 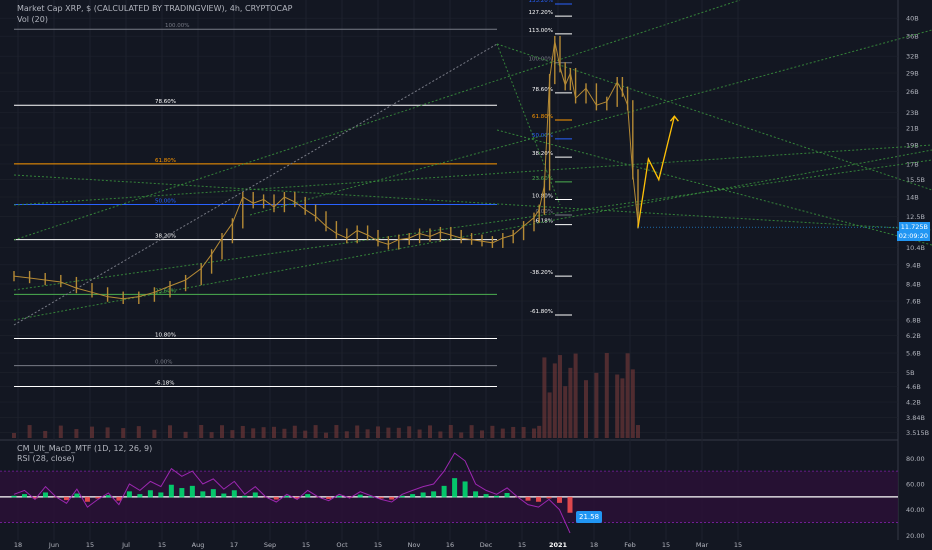 What do you see at coordinates (541, 273) in the screenshot?
I see `fib-right-label: -38.20%` at bounding box center [541, 273].